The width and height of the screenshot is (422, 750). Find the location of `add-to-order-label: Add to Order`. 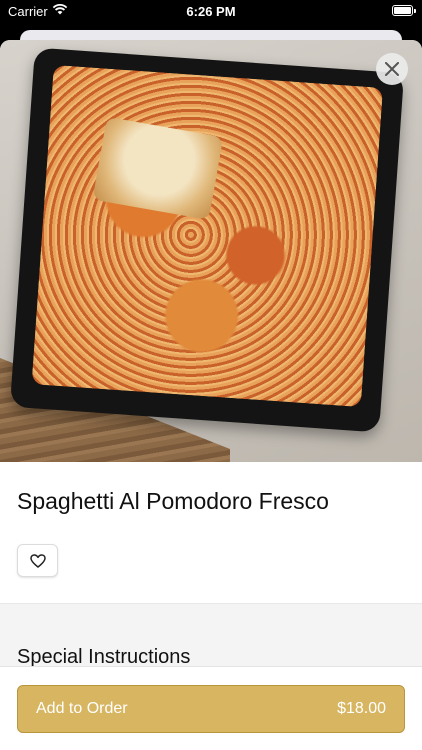

add-to-order-label: Add to Order is located at coordinates (82, 708).